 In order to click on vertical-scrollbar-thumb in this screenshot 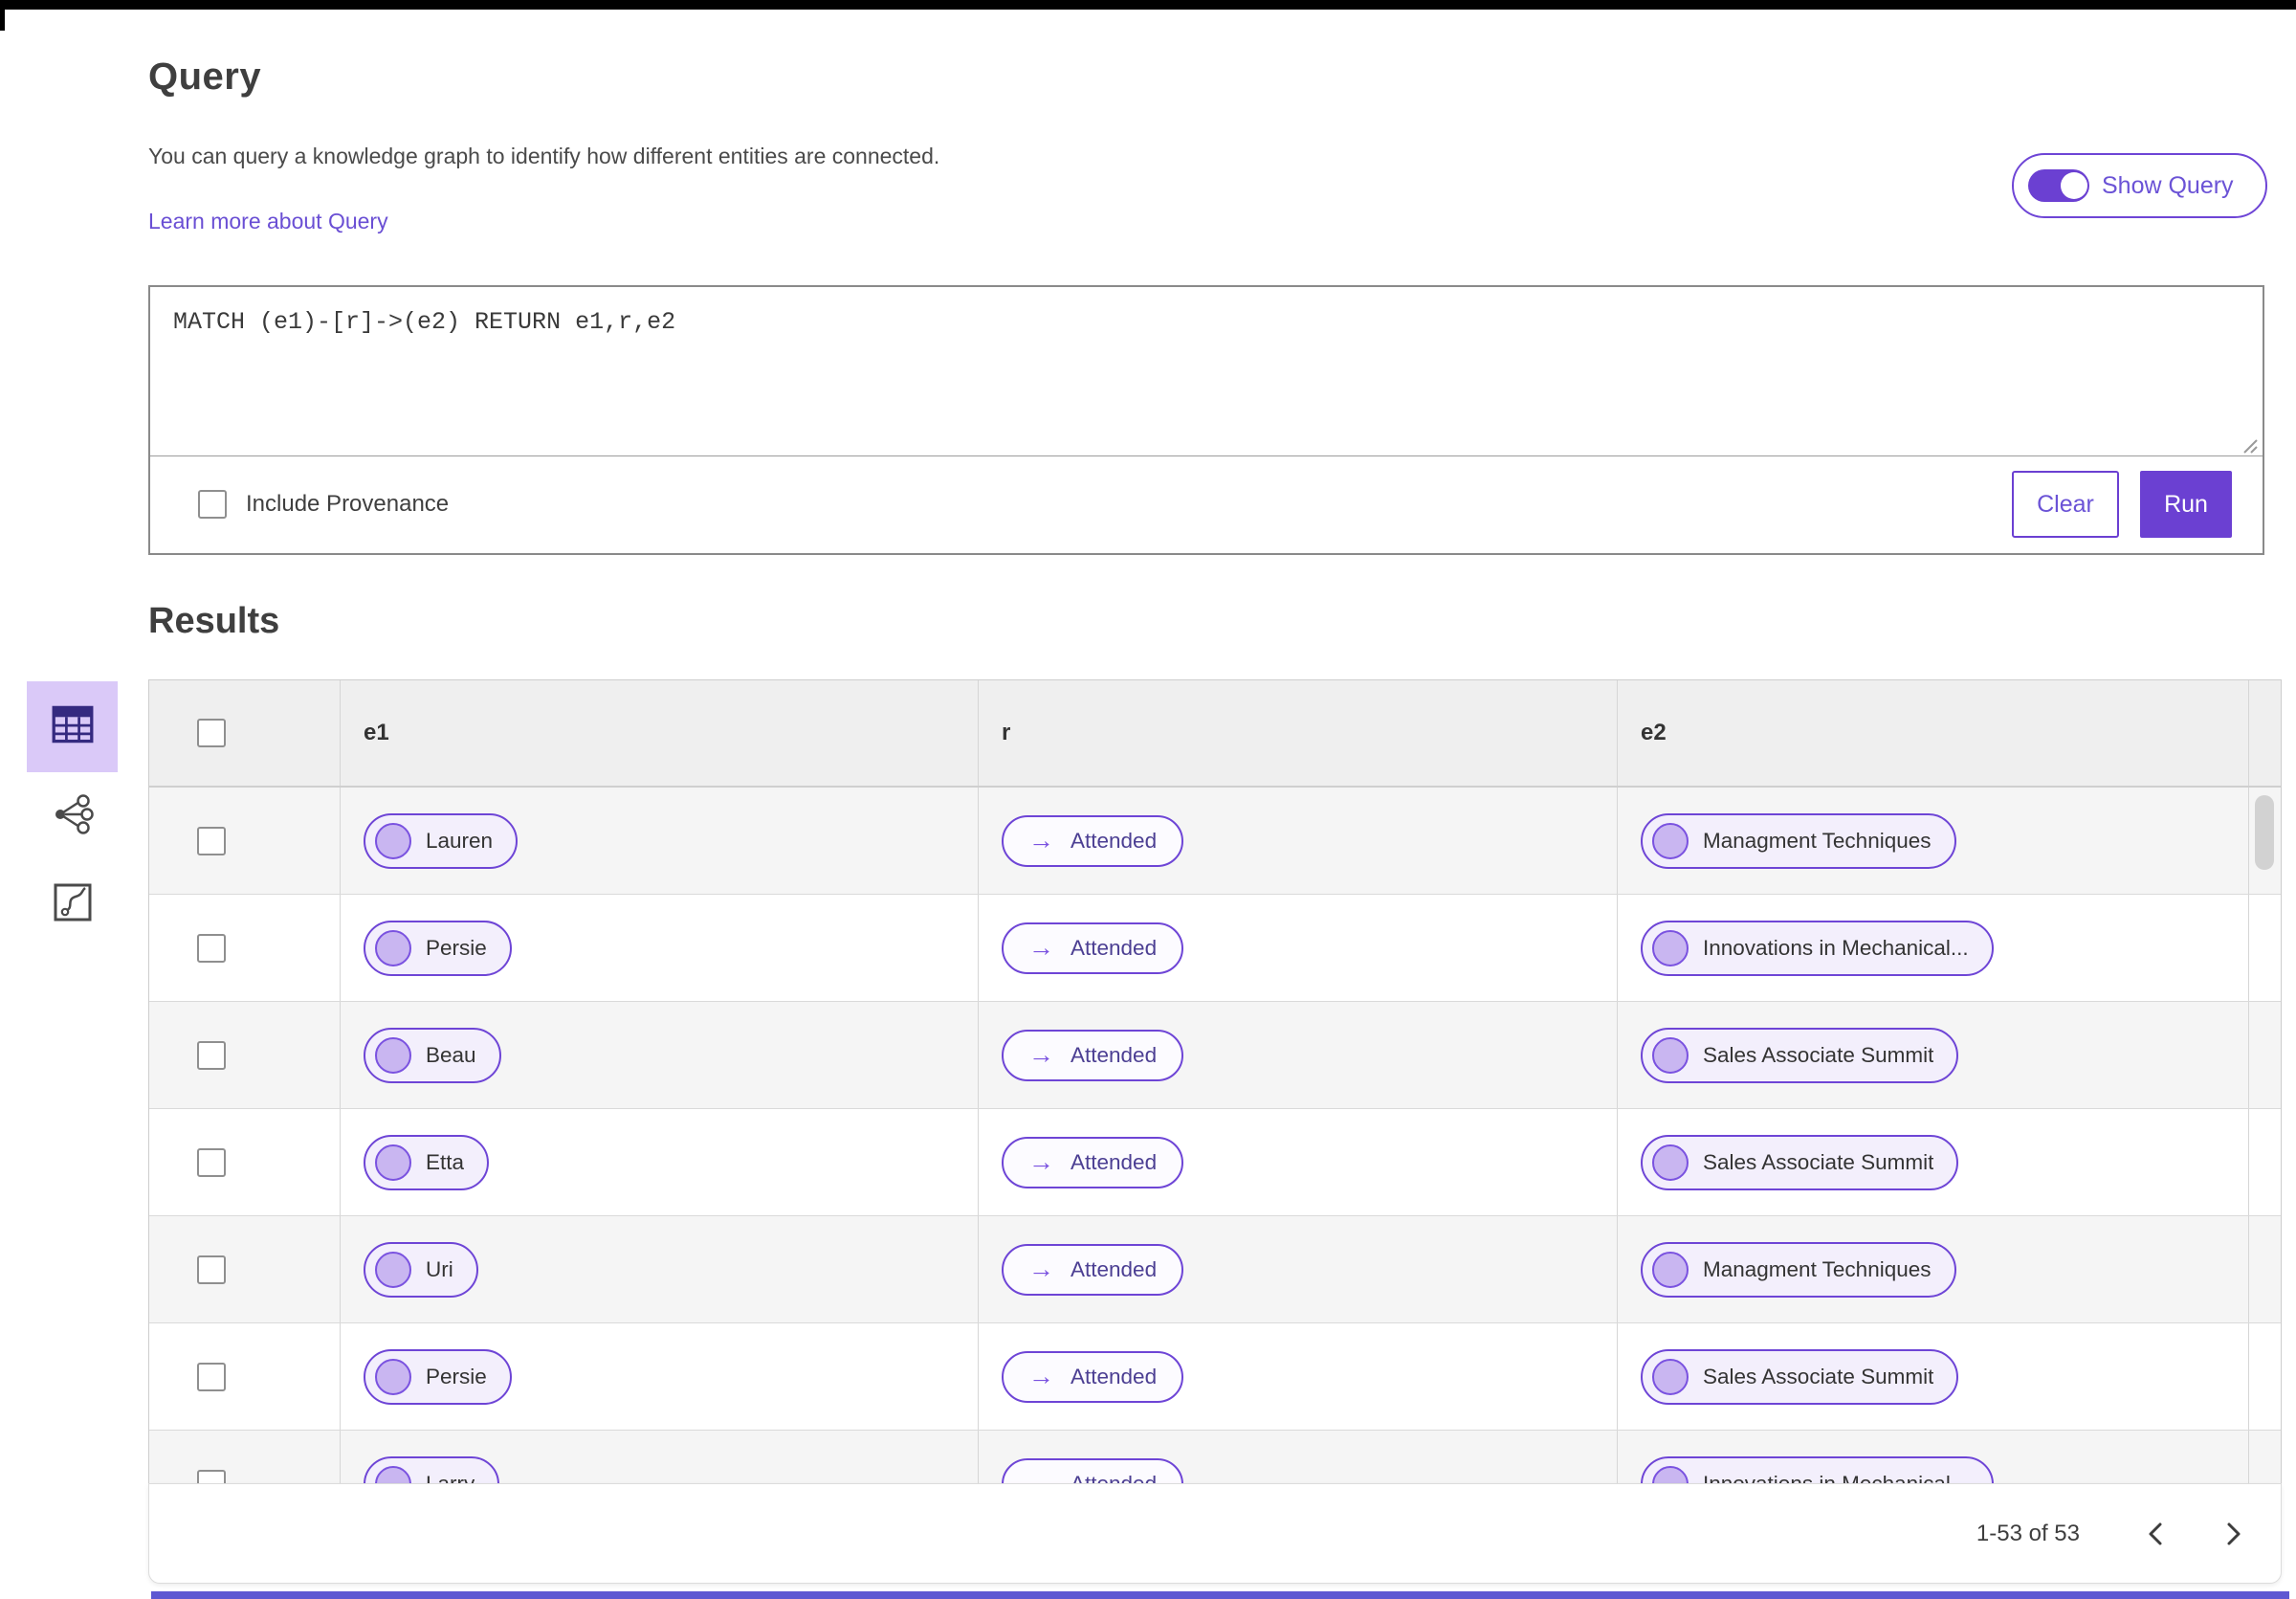, I will do `click(2265, 832)`.